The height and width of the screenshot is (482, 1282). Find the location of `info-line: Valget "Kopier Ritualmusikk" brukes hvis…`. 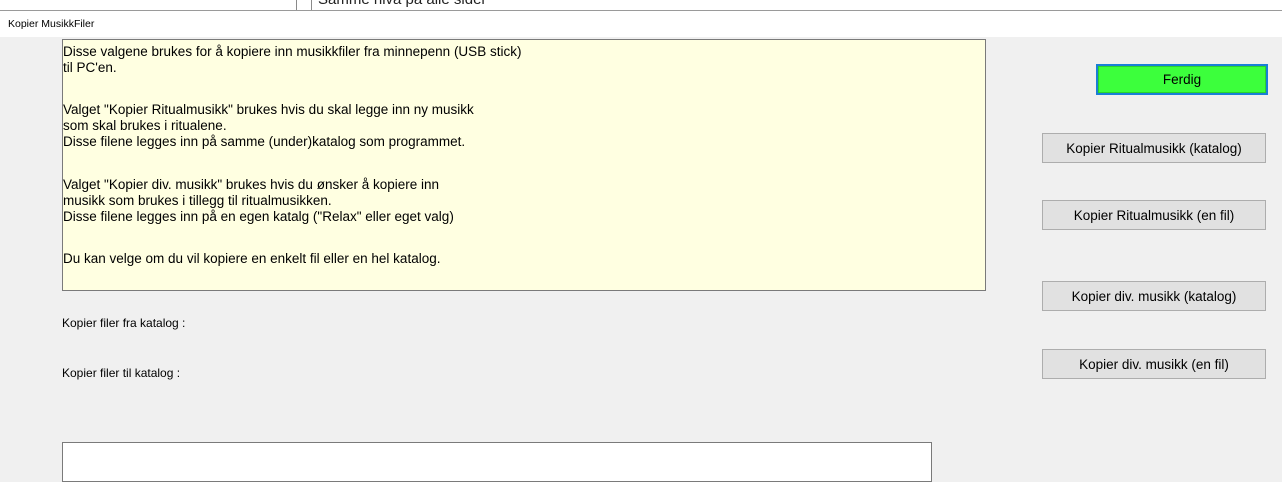

info-line: Valget "Kopier Ritualmusikk" brukes hvis… is located at coordinates (268, 109).